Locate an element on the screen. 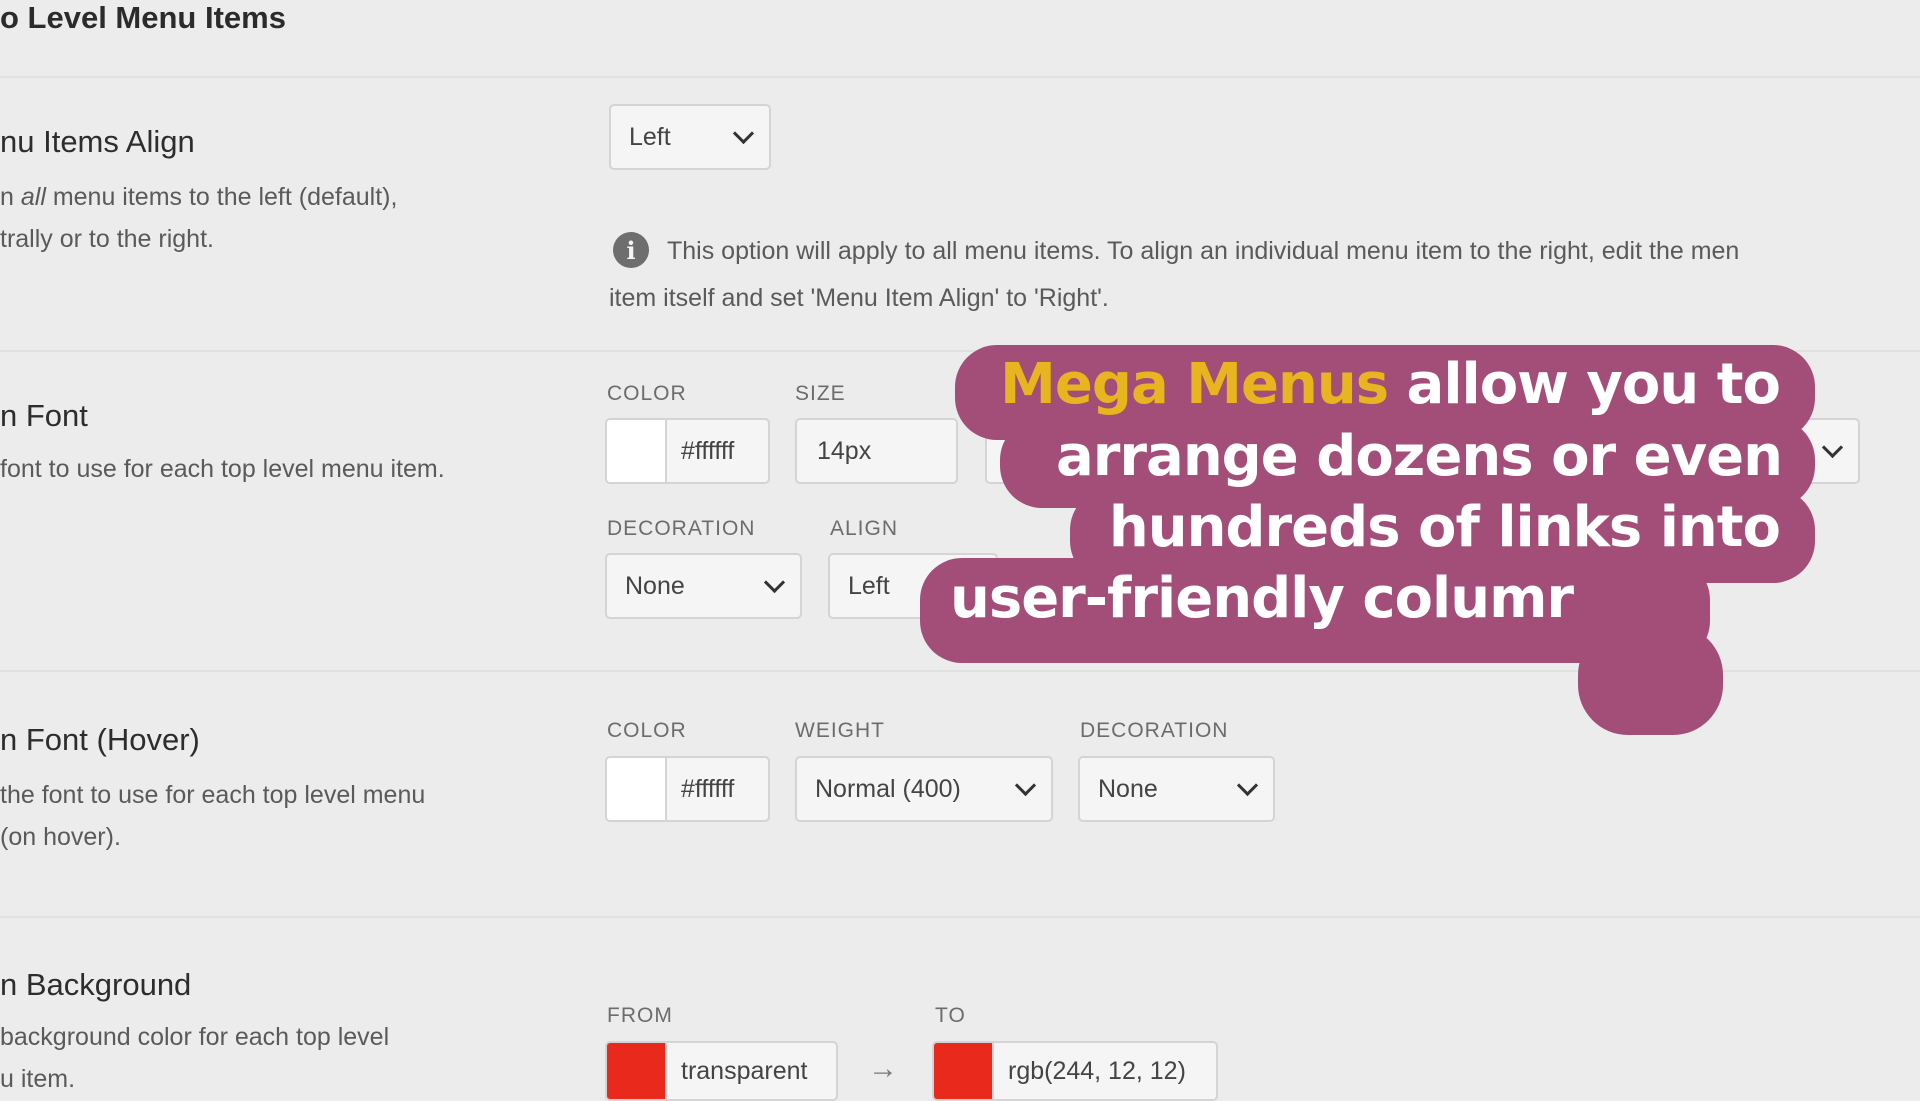 Image resolution: width=1920 pixels, height=1101 pixels. font-color-label: COLOR is located at coordinates (647, 393).